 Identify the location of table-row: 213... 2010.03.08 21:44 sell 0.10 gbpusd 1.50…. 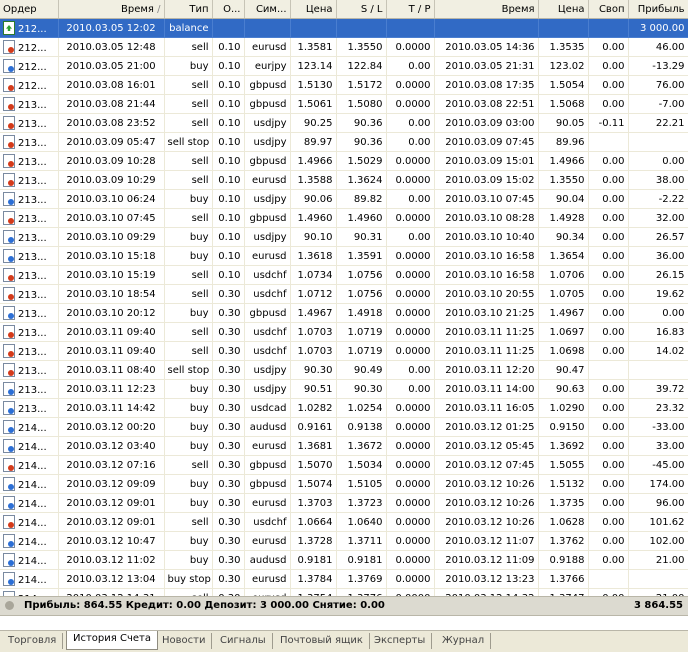
(344, 104).